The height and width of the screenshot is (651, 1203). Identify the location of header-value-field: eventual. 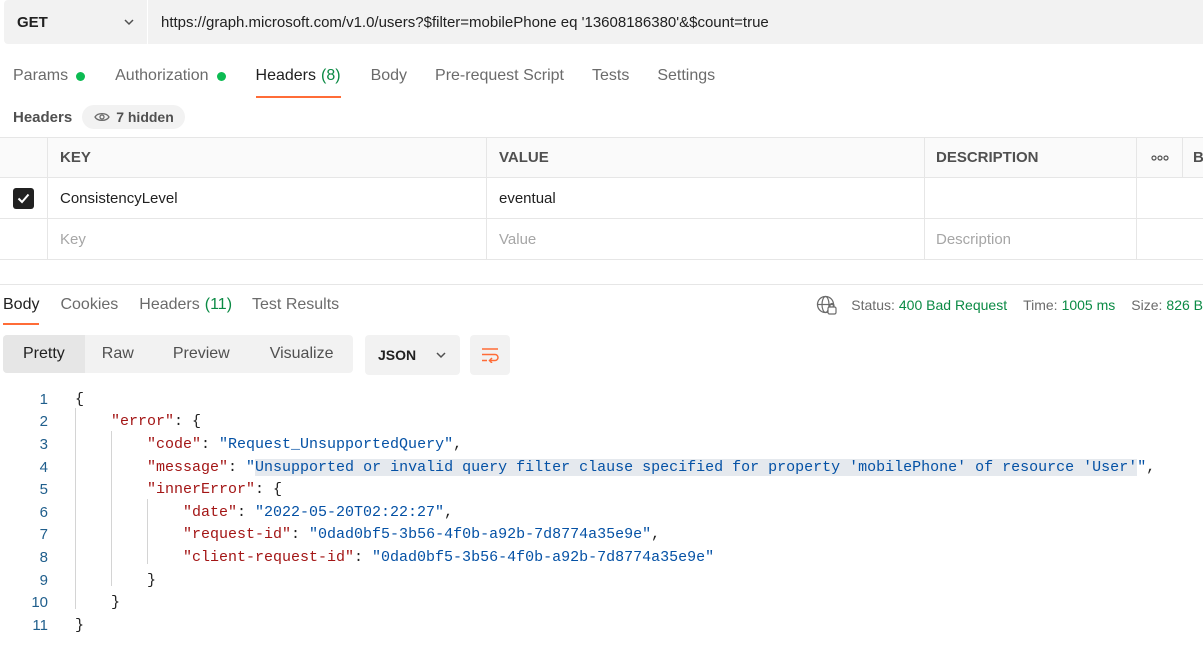
(706, 198).